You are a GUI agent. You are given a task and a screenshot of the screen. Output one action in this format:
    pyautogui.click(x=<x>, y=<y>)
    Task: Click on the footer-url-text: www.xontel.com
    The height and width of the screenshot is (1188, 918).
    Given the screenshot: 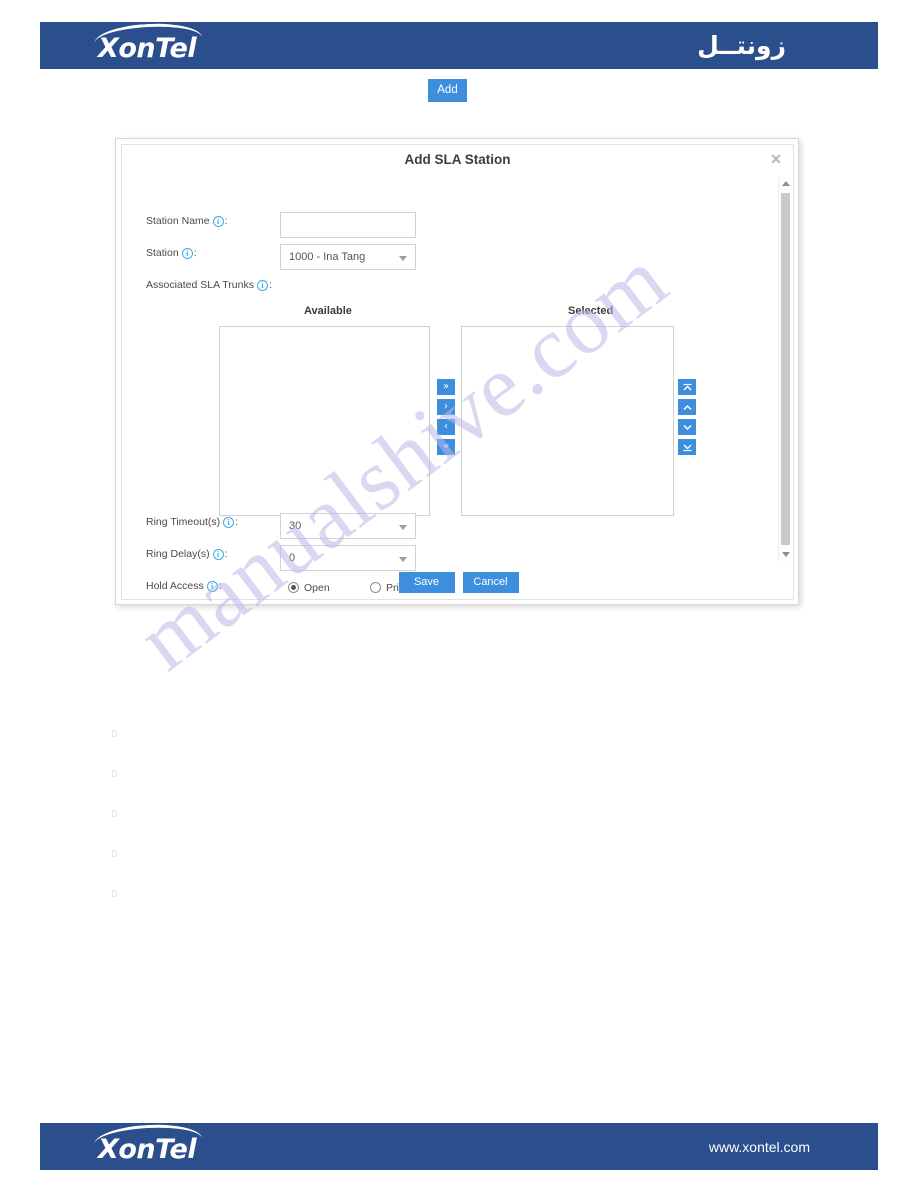 What is the action you would take?
    pyautogui.click(x=759, y=1146)
    